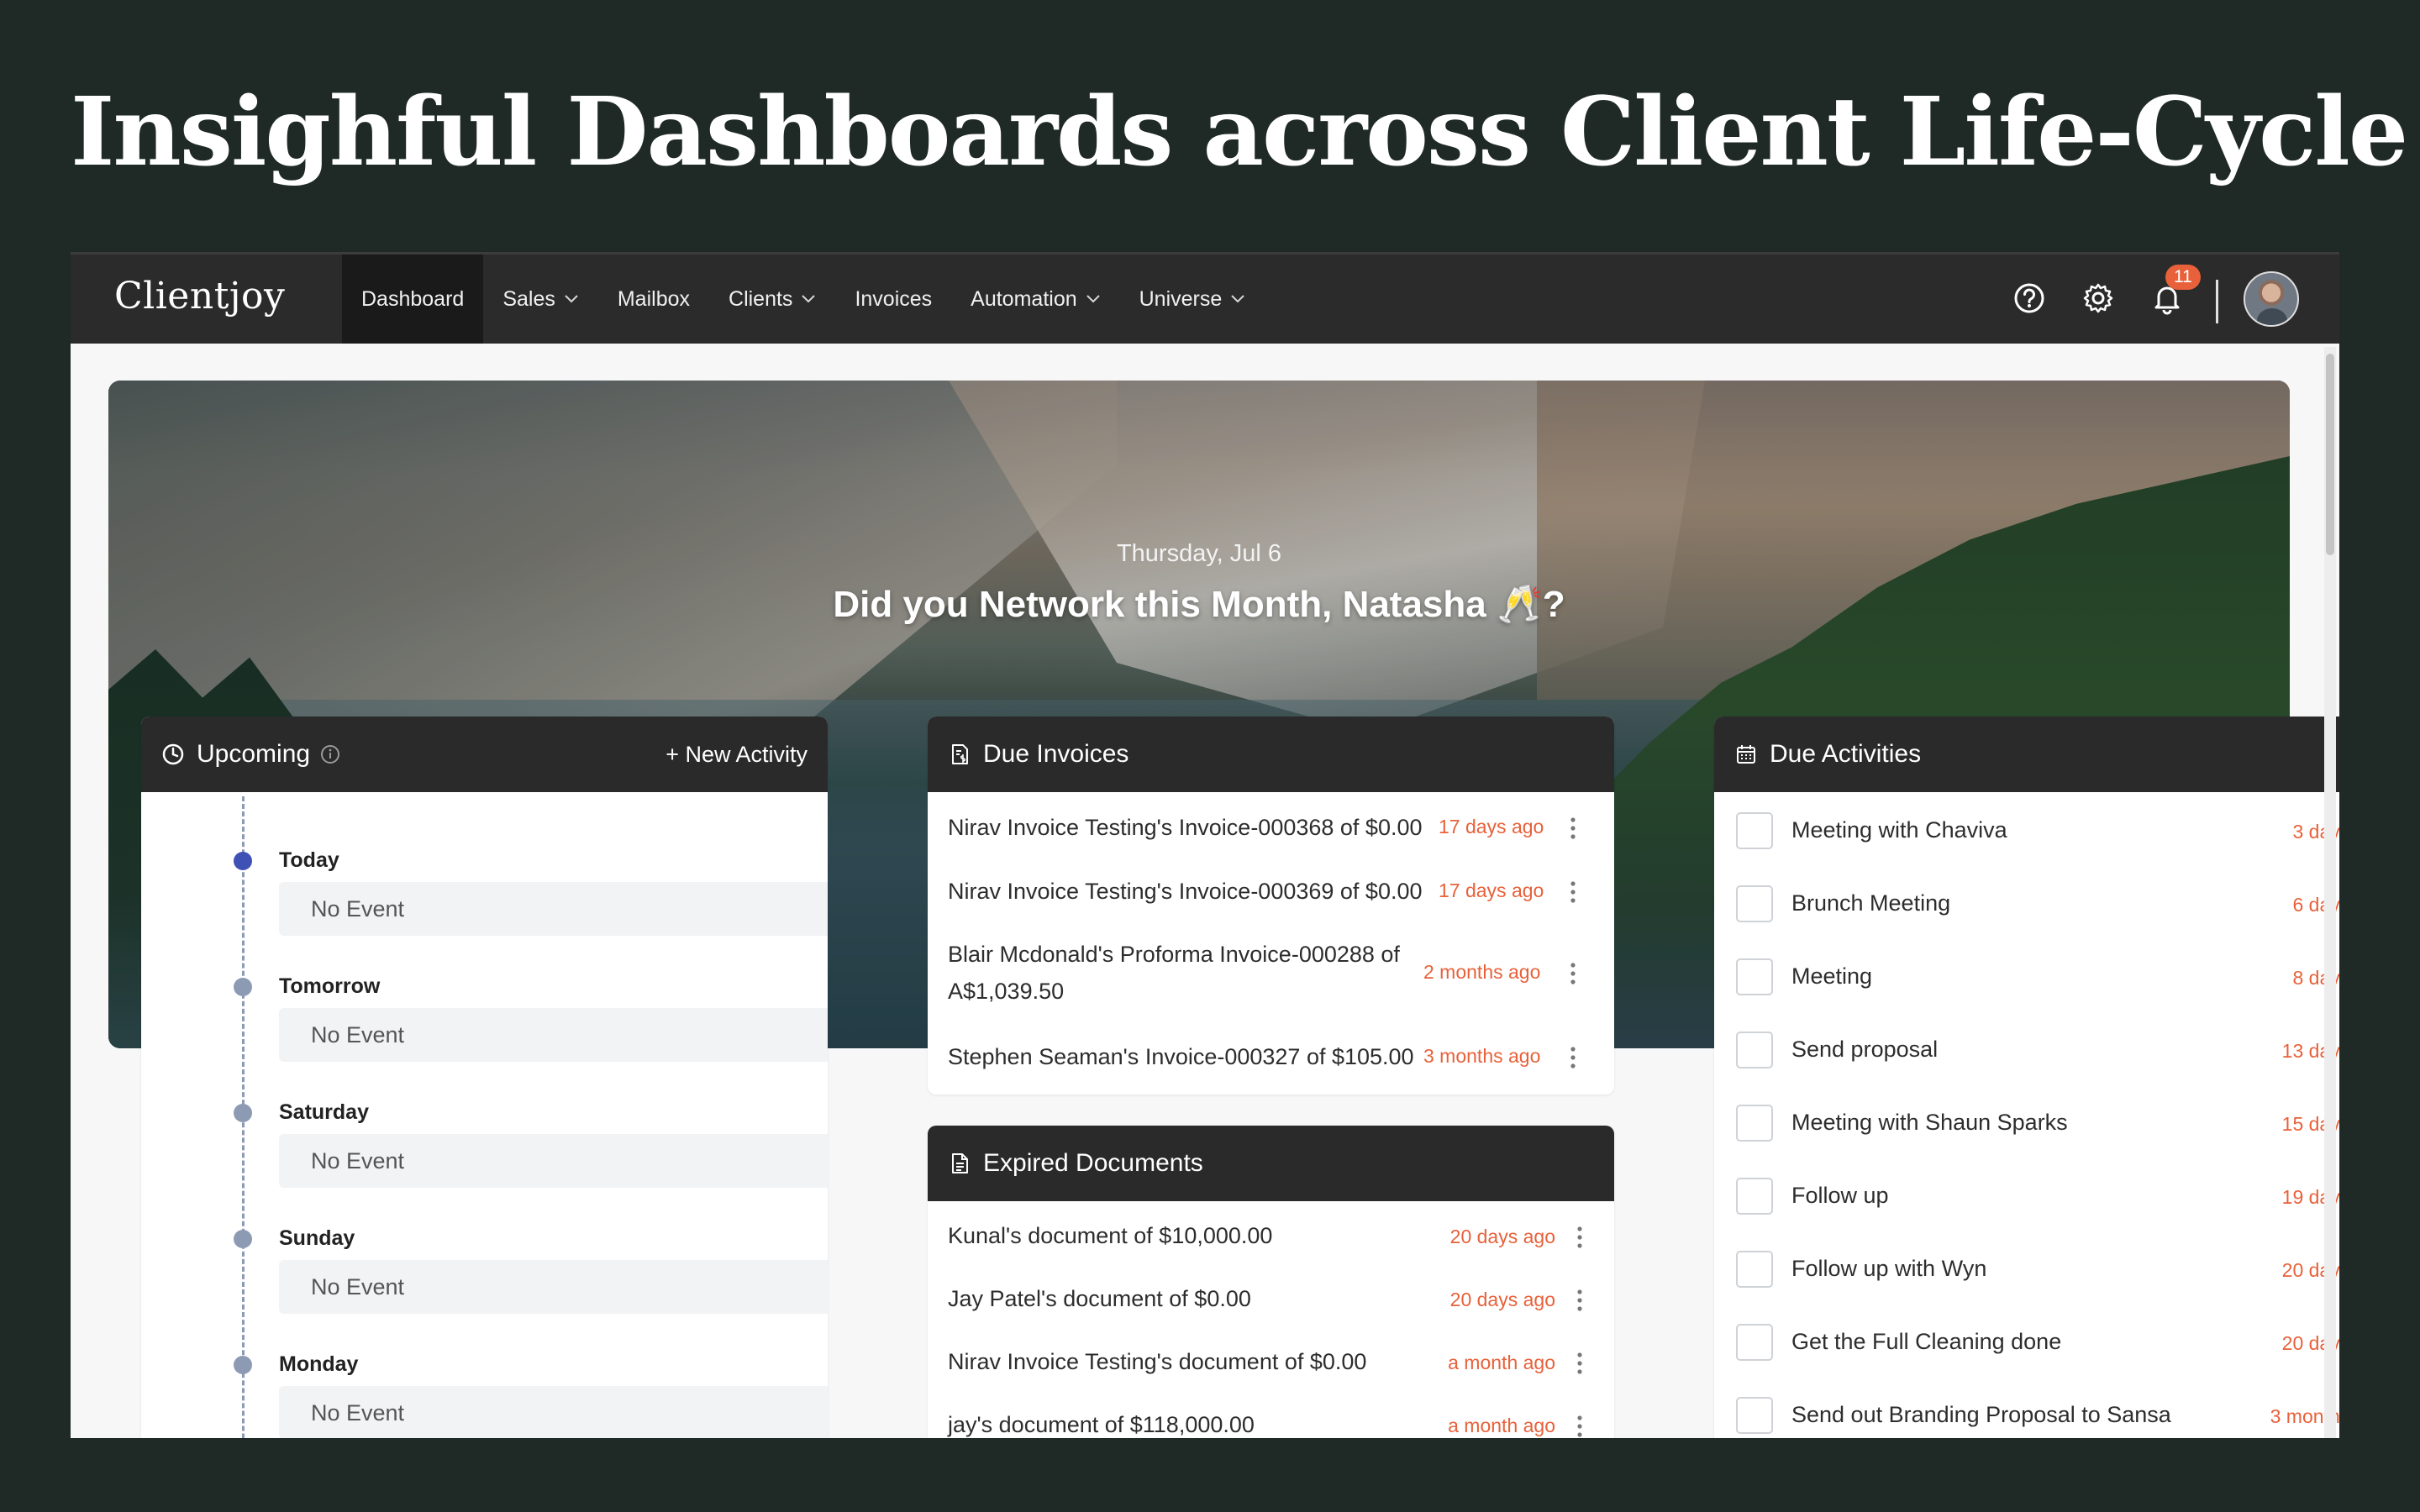  Describe the element at coordinates (761, 298) in the screenshot. I see `nav-label: Clients` at that location.